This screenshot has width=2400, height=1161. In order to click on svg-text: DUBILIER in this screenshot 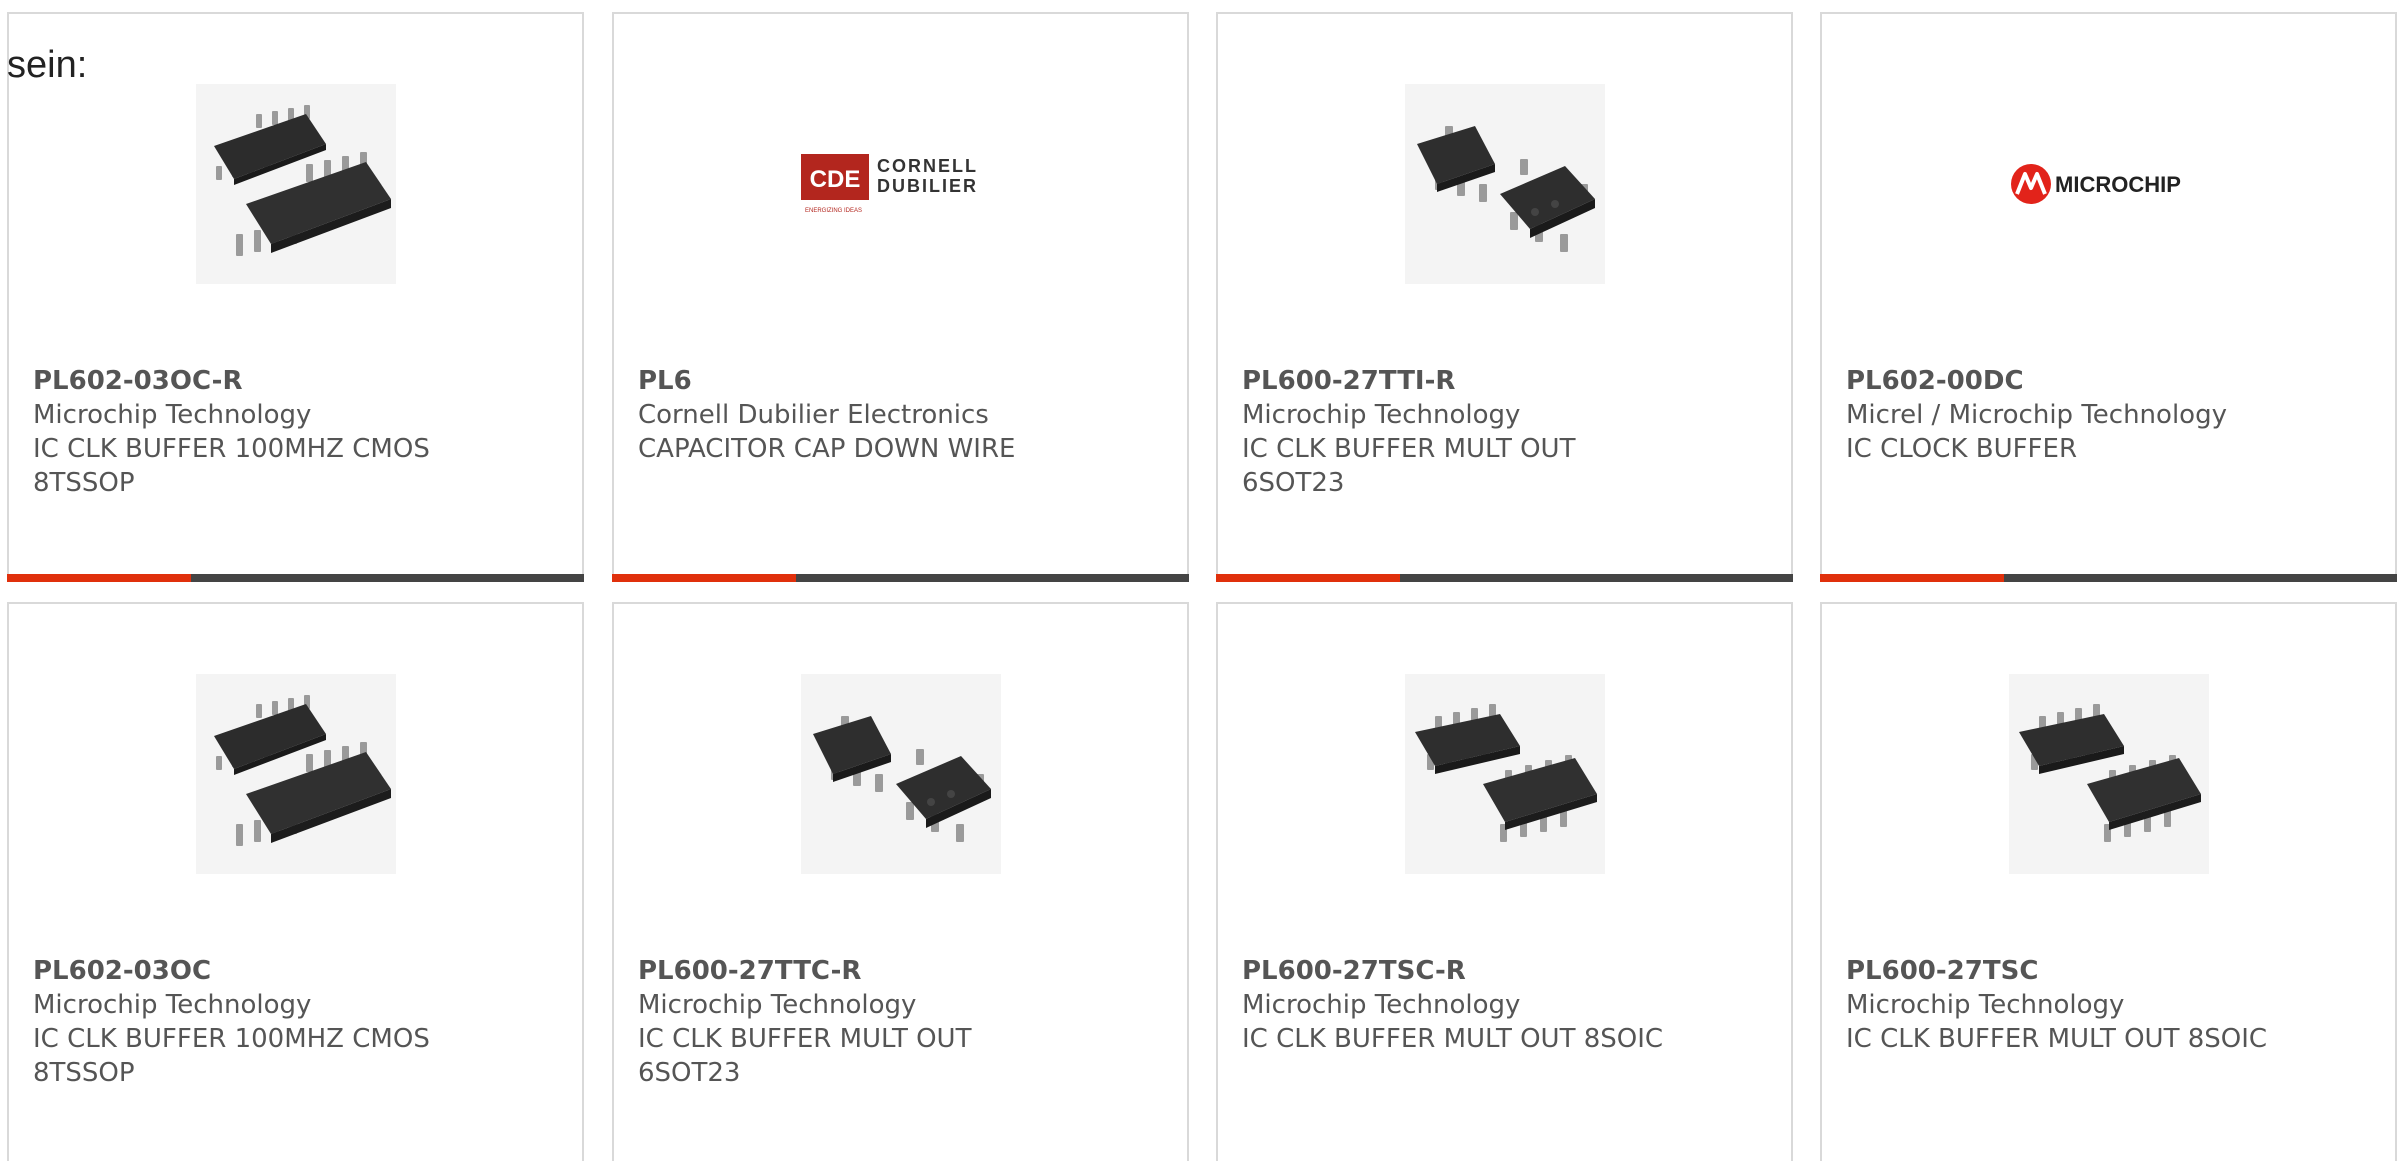, I will do `click(927, 186)`.